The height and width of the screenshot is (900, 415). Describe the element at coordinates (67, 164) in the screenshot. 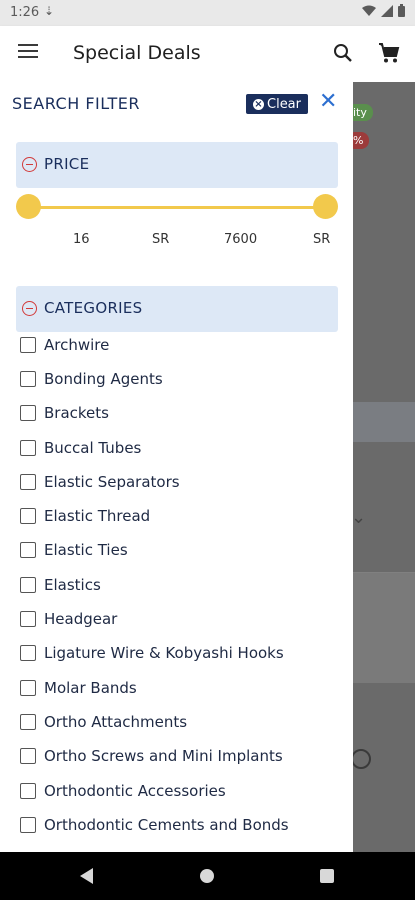

I see `price-title: PRICE` at that location.